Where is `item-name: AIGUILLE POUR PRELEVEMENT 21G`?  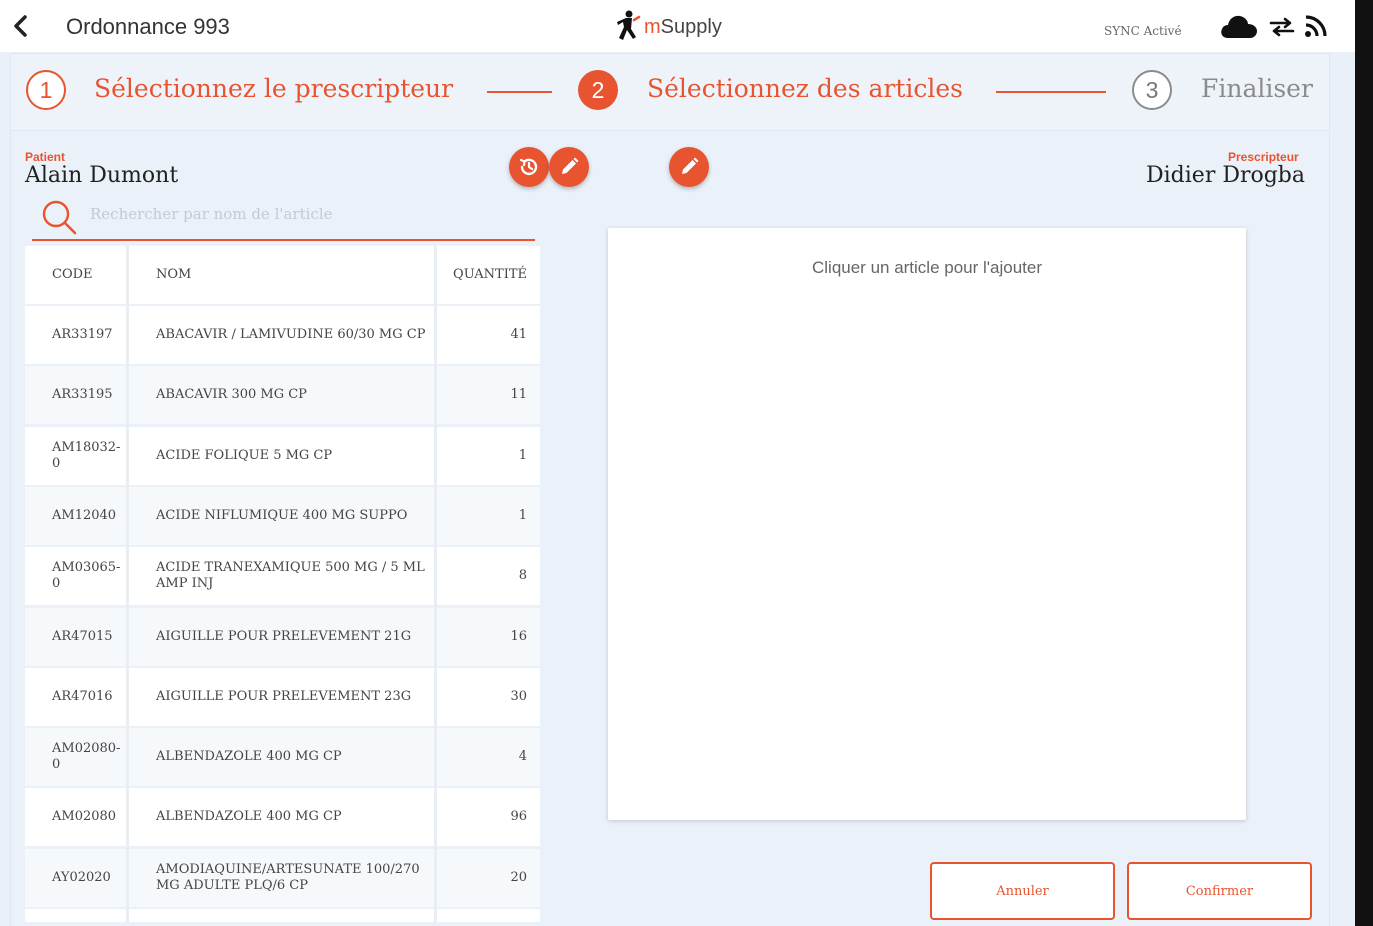 item-name: AIGUILLE POUR PRELEVEMENT 21G is located at coordinates (284, 636).